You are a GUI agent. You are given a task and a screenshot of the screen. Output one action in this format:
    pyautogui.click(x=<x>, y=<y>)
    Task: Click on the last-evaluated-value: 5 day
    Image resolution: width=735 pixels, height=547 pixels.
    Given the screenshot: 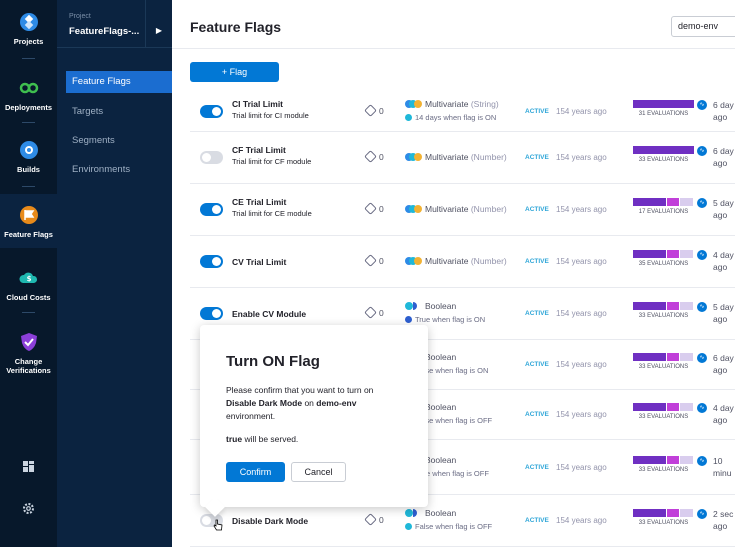 What is the action you would take?
    pyautogui.click(x=723, y=307)
    